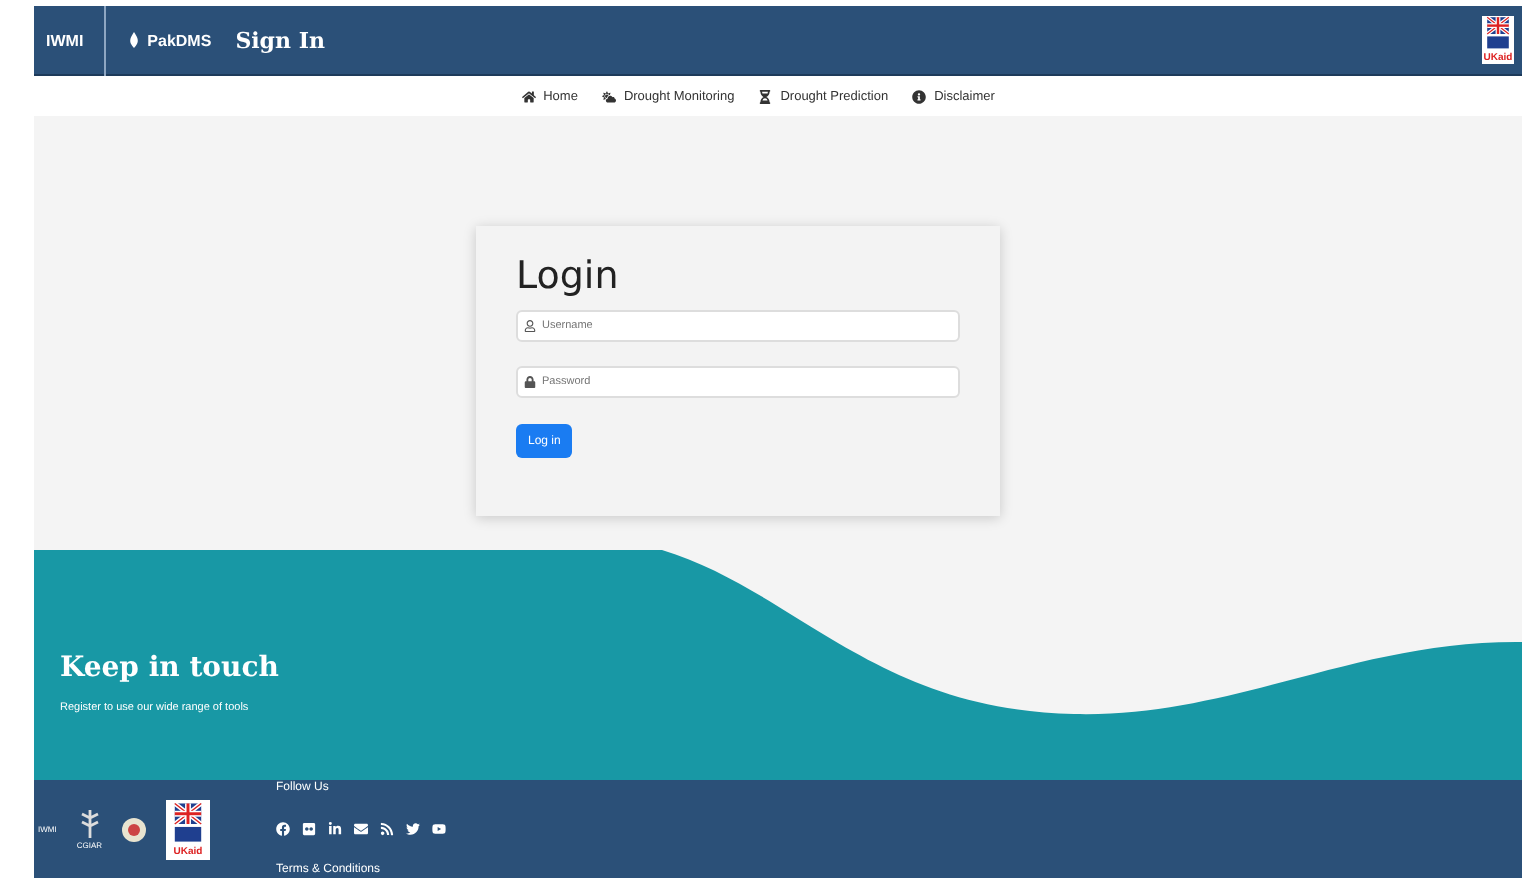 The image size is (1522, 878). What do you see at coordinates (765, 96) in the screenshot?
I see `hourglass-icon` at bounding box center [765, 96].